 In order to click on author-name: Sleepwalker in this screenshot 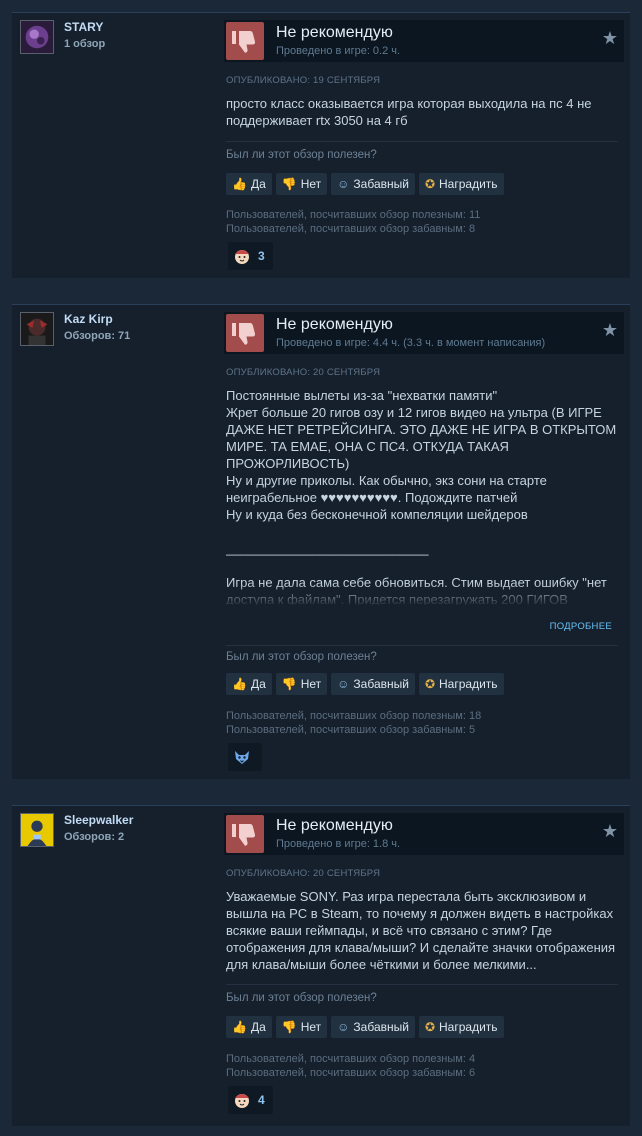, I will do `click(98, 820)`.